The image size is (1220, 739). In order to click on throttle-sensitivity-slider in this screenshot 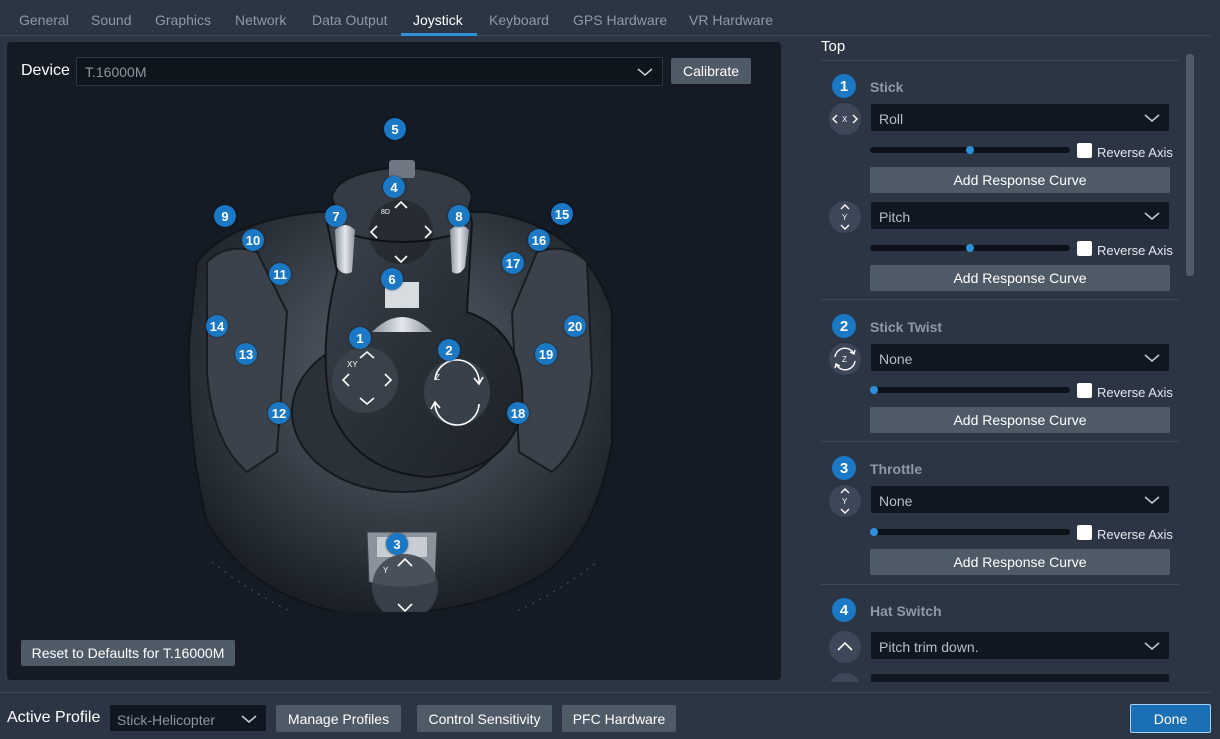, I will do `click(970, 532)`.